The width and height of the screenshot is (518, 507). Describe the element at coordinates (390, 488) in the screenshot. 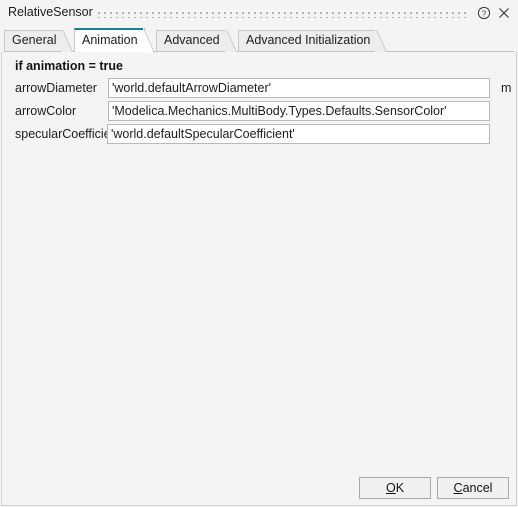

I see `ok-accel: O` at that location.